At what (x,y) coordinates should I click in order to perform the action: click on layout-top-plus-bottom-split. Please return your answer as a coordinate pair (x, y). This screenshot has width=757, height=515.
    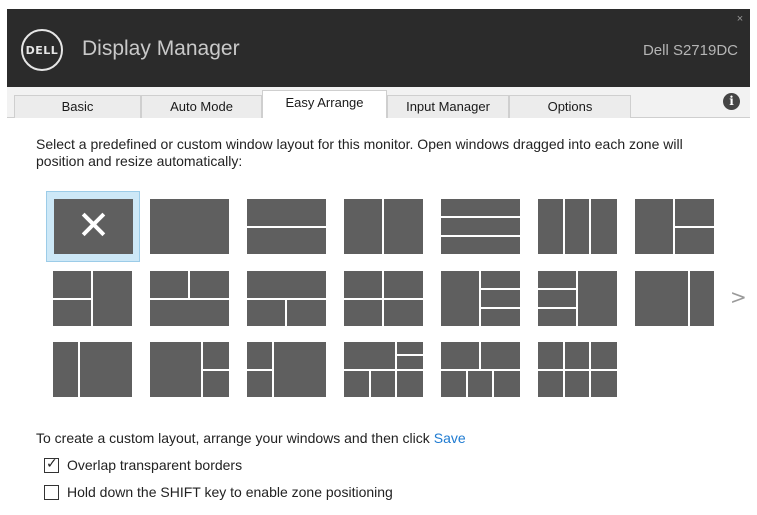
    Looking at the image, I should click on (286, 298).